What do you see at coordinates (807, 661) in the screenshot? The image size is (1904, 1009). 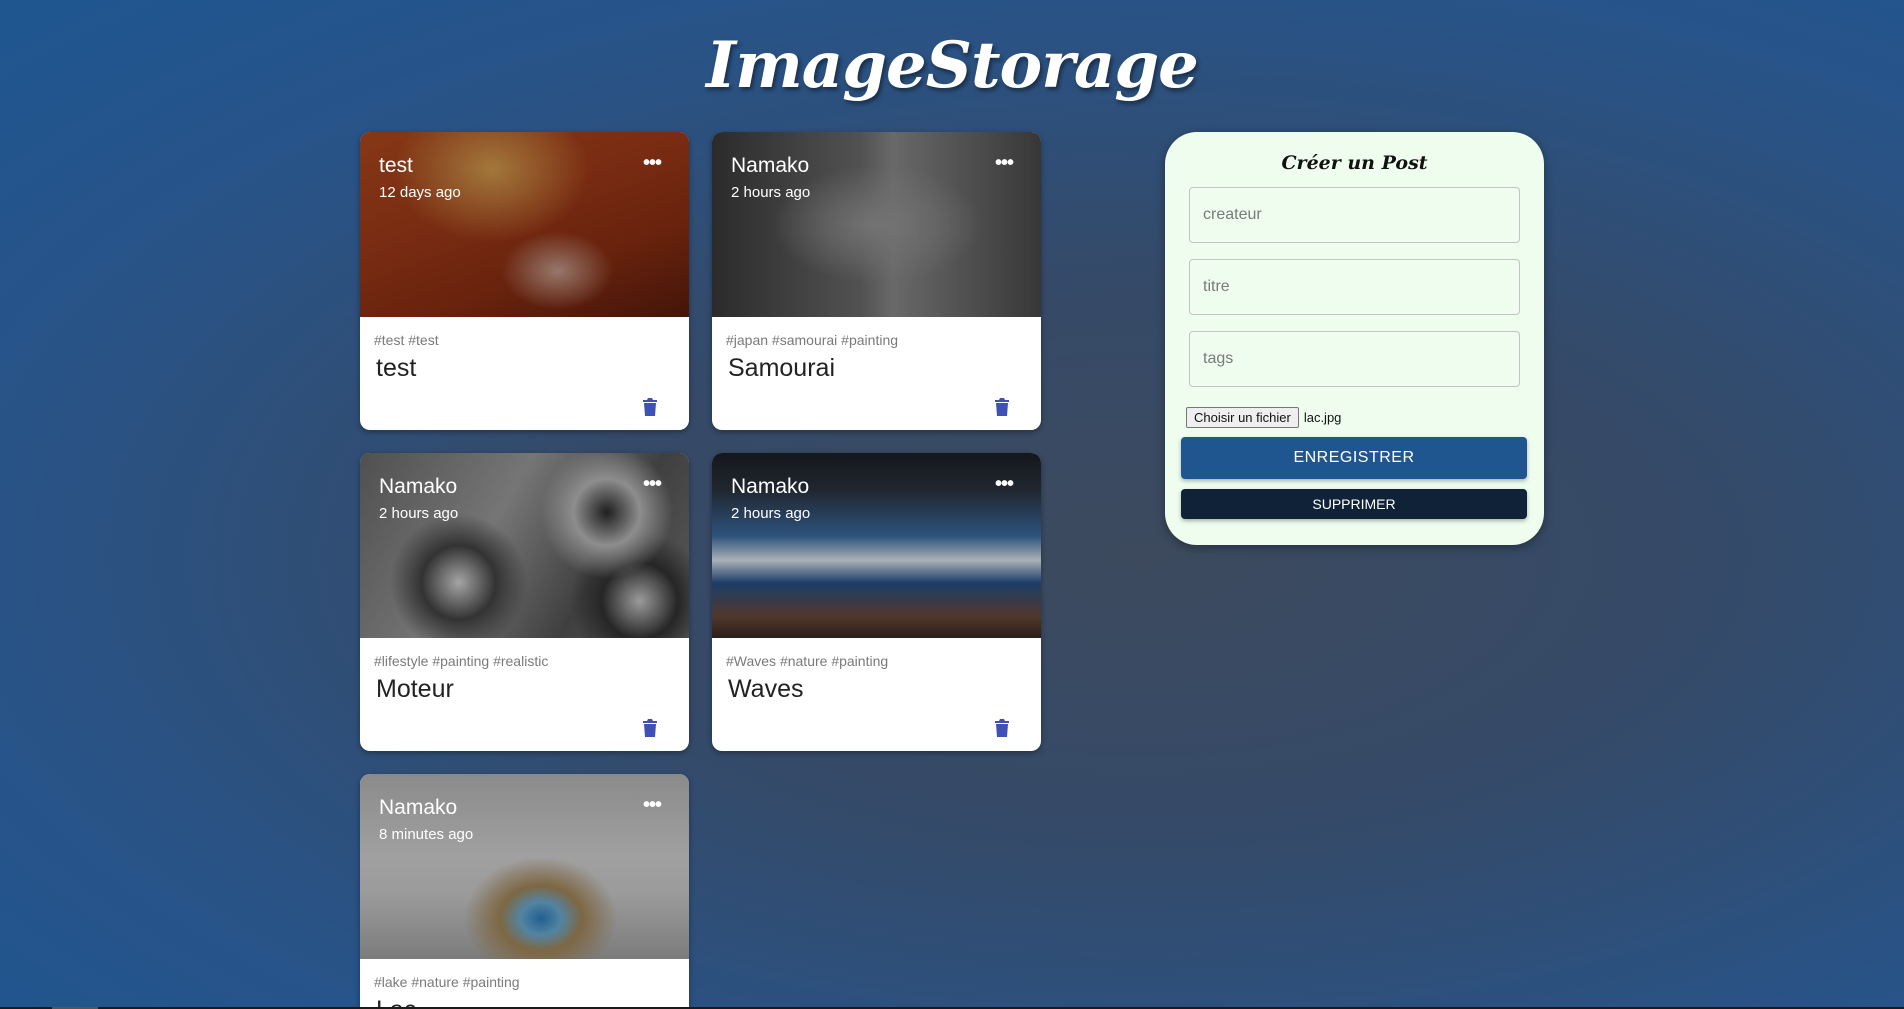 I see `post-tags: #Waves #nature #painting` at bounding box center [807, 661].